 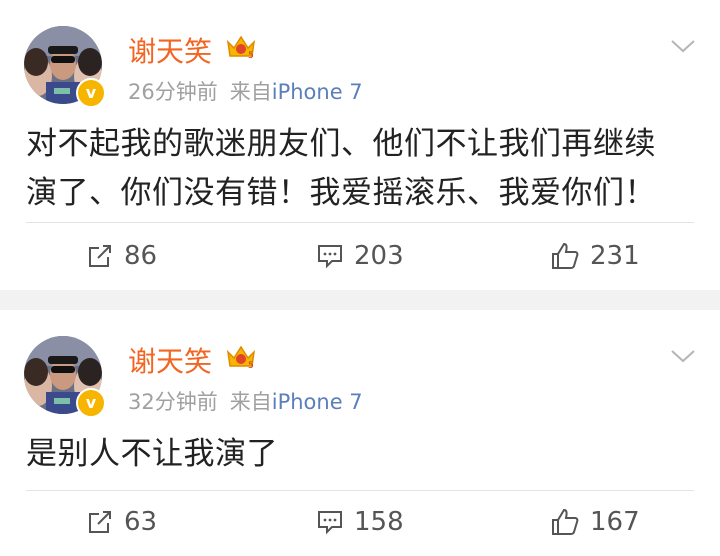 I want to click on post-text-line: 对不起我的歌迷朋友们、他们不让我们再继续, so click(x=341, y=144).